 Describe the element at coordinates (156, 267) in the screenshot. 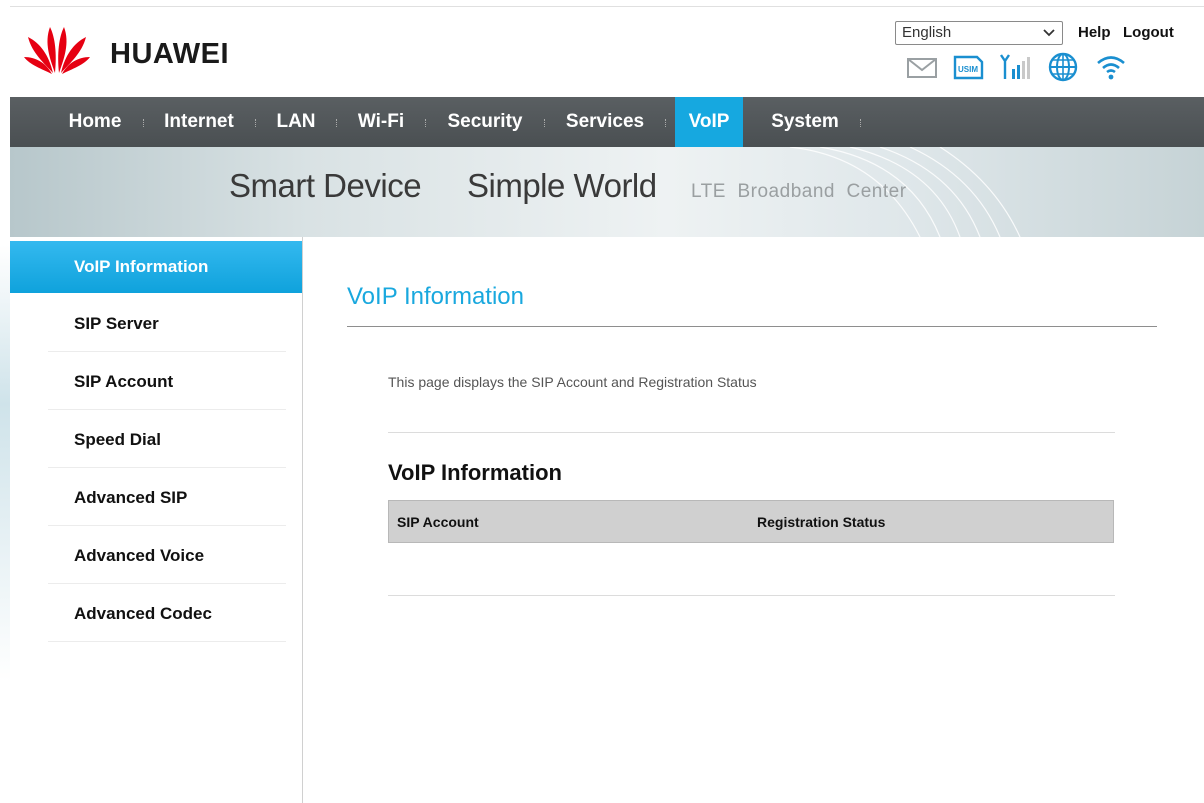

I see `sidebar-item-voip-information: VoIP Information` at that location.